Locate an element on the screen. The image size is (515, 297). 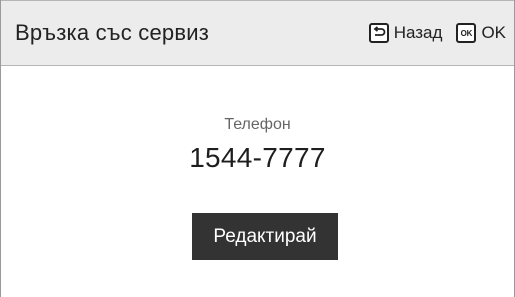
ok-key-icon: OK is located at coordinates (466, 33).